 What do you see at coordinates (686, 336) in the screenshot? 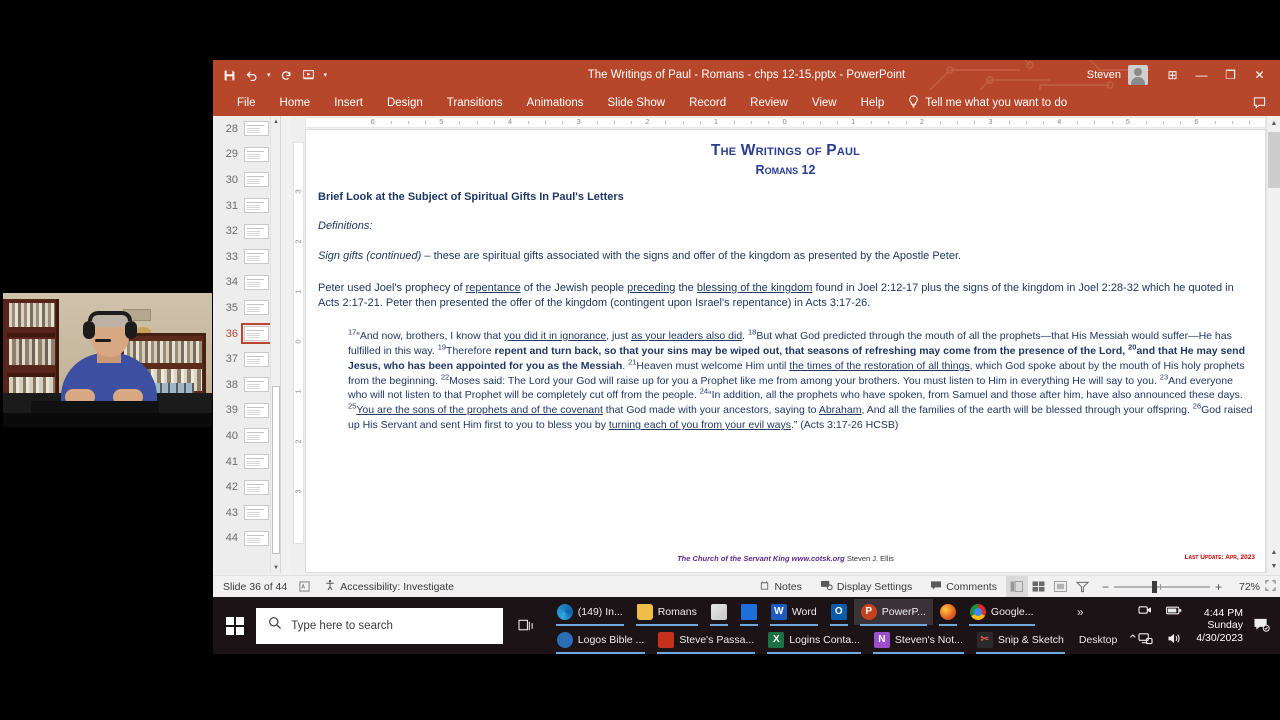
I see `link-as-your-leaders-also-did: as your leaders also did` at bounding box center [686, 336].